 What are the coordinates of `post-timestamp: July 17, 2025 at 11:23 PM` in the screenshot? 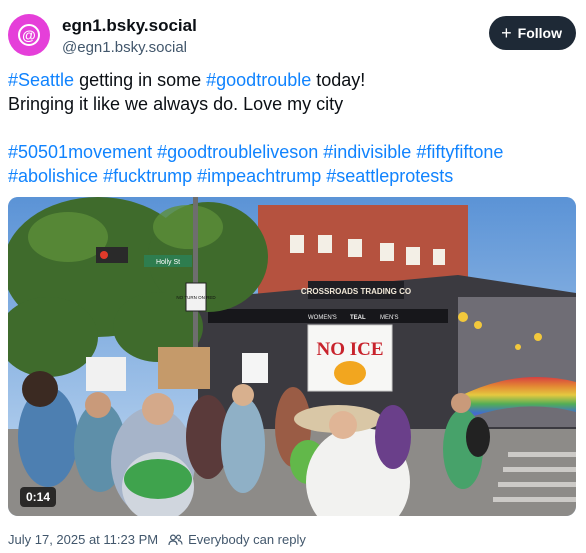 It's located at (83, 539).